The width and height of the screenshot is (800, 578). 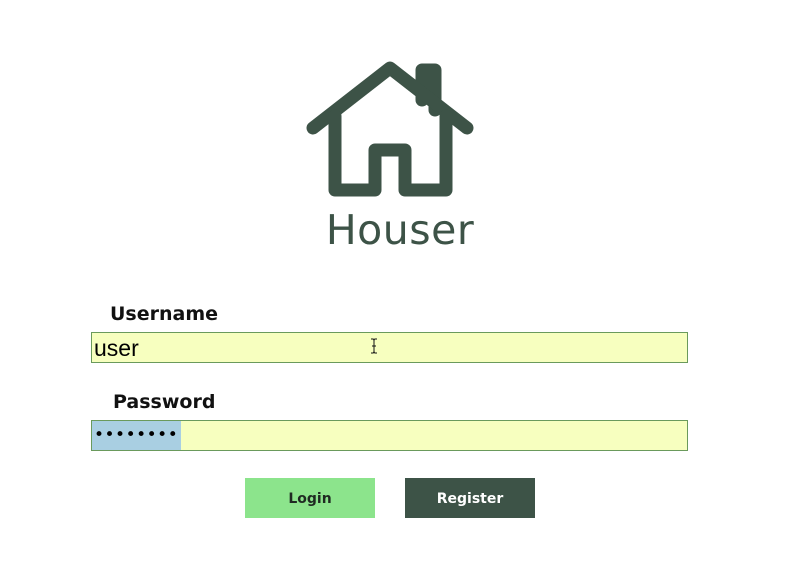 I want to click on house-icon, so click(x=390, y=129).